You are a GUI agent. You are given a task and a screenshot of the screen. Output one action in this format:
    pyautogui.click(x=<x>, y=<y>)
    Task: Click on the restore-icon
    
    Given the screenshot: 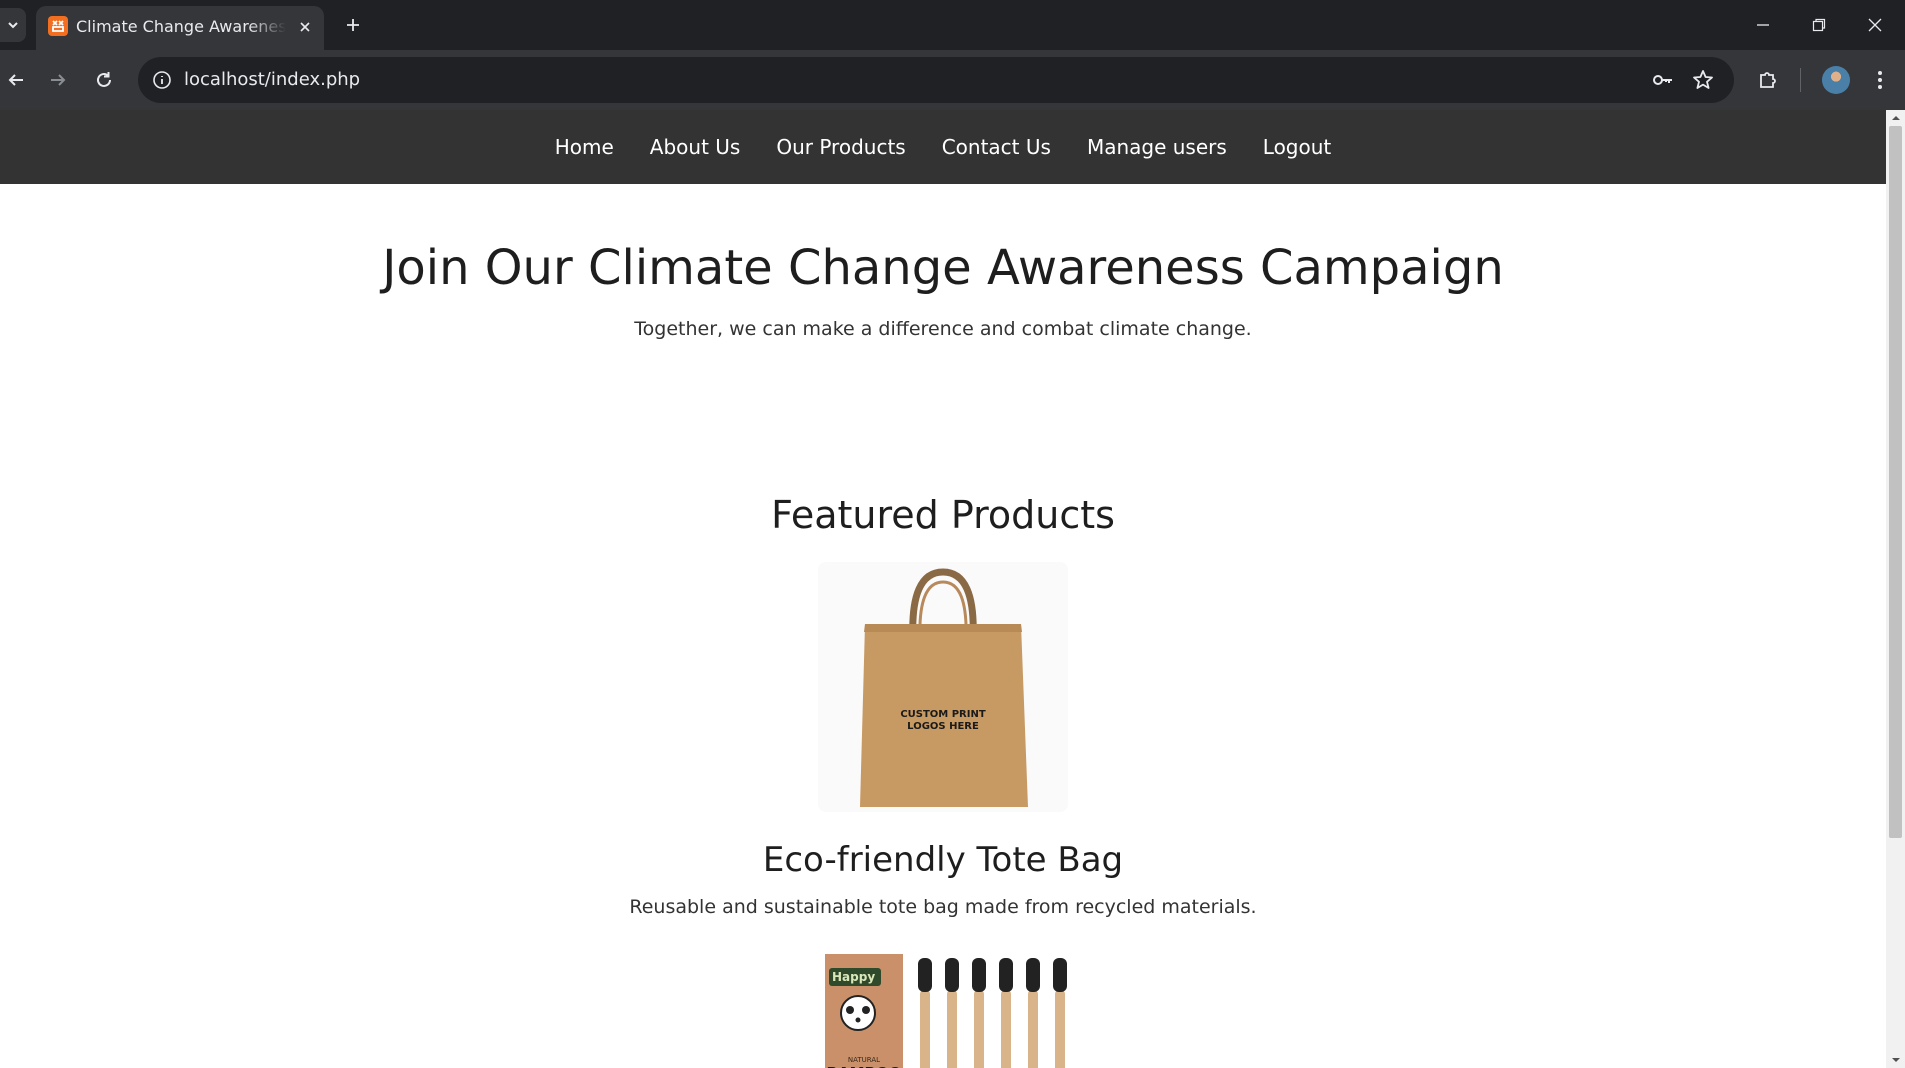 What is the action you would take?
    pyautogui.click(x=1819, y=25)
    